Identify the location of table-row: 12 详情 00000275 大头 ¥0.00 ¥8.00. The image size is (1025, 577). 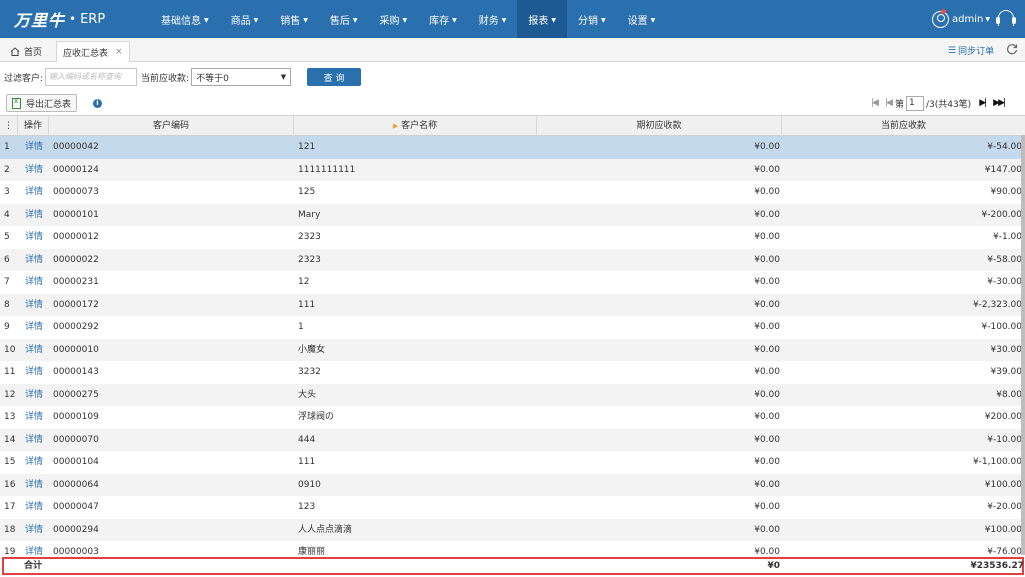
(512, 395).